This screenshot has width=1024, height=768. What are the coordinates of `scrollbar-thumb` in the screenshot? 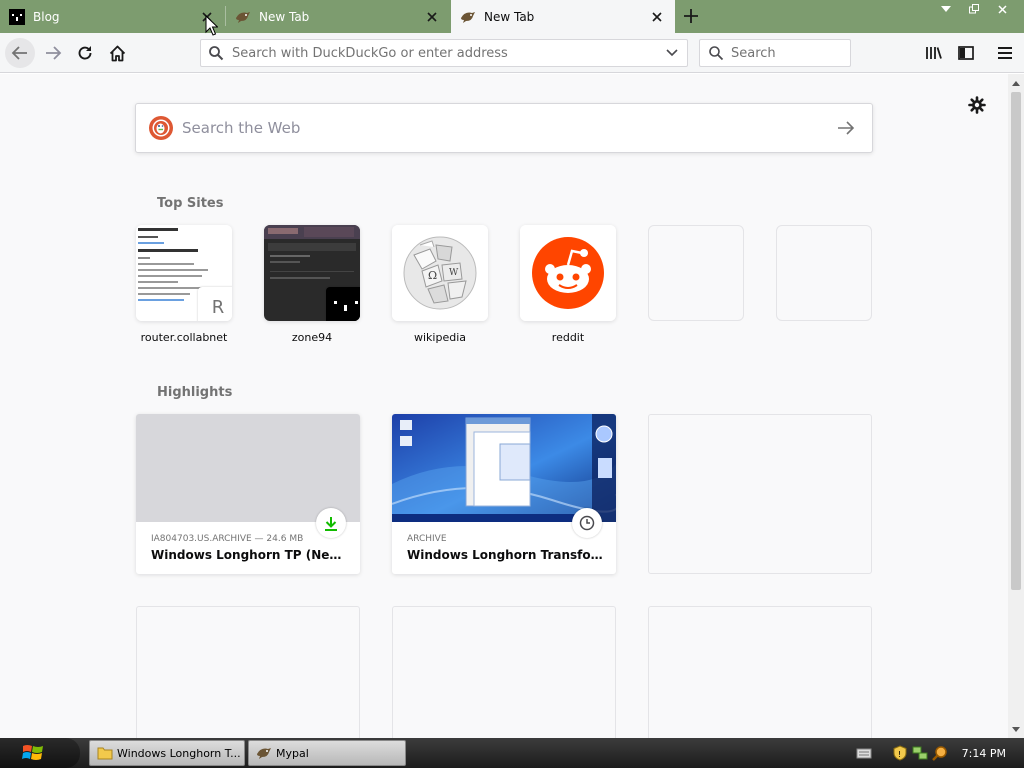 It's located at (1016, 341).